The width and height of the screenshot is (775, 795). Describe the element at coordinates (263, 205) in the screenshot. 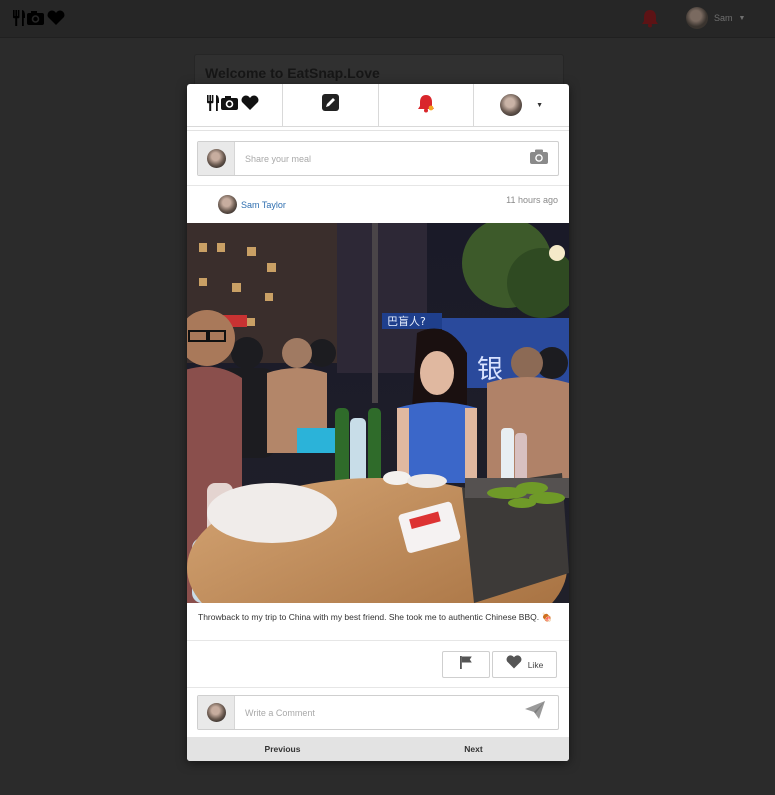

I see `post-author-link: Sam Taylor` at that location.